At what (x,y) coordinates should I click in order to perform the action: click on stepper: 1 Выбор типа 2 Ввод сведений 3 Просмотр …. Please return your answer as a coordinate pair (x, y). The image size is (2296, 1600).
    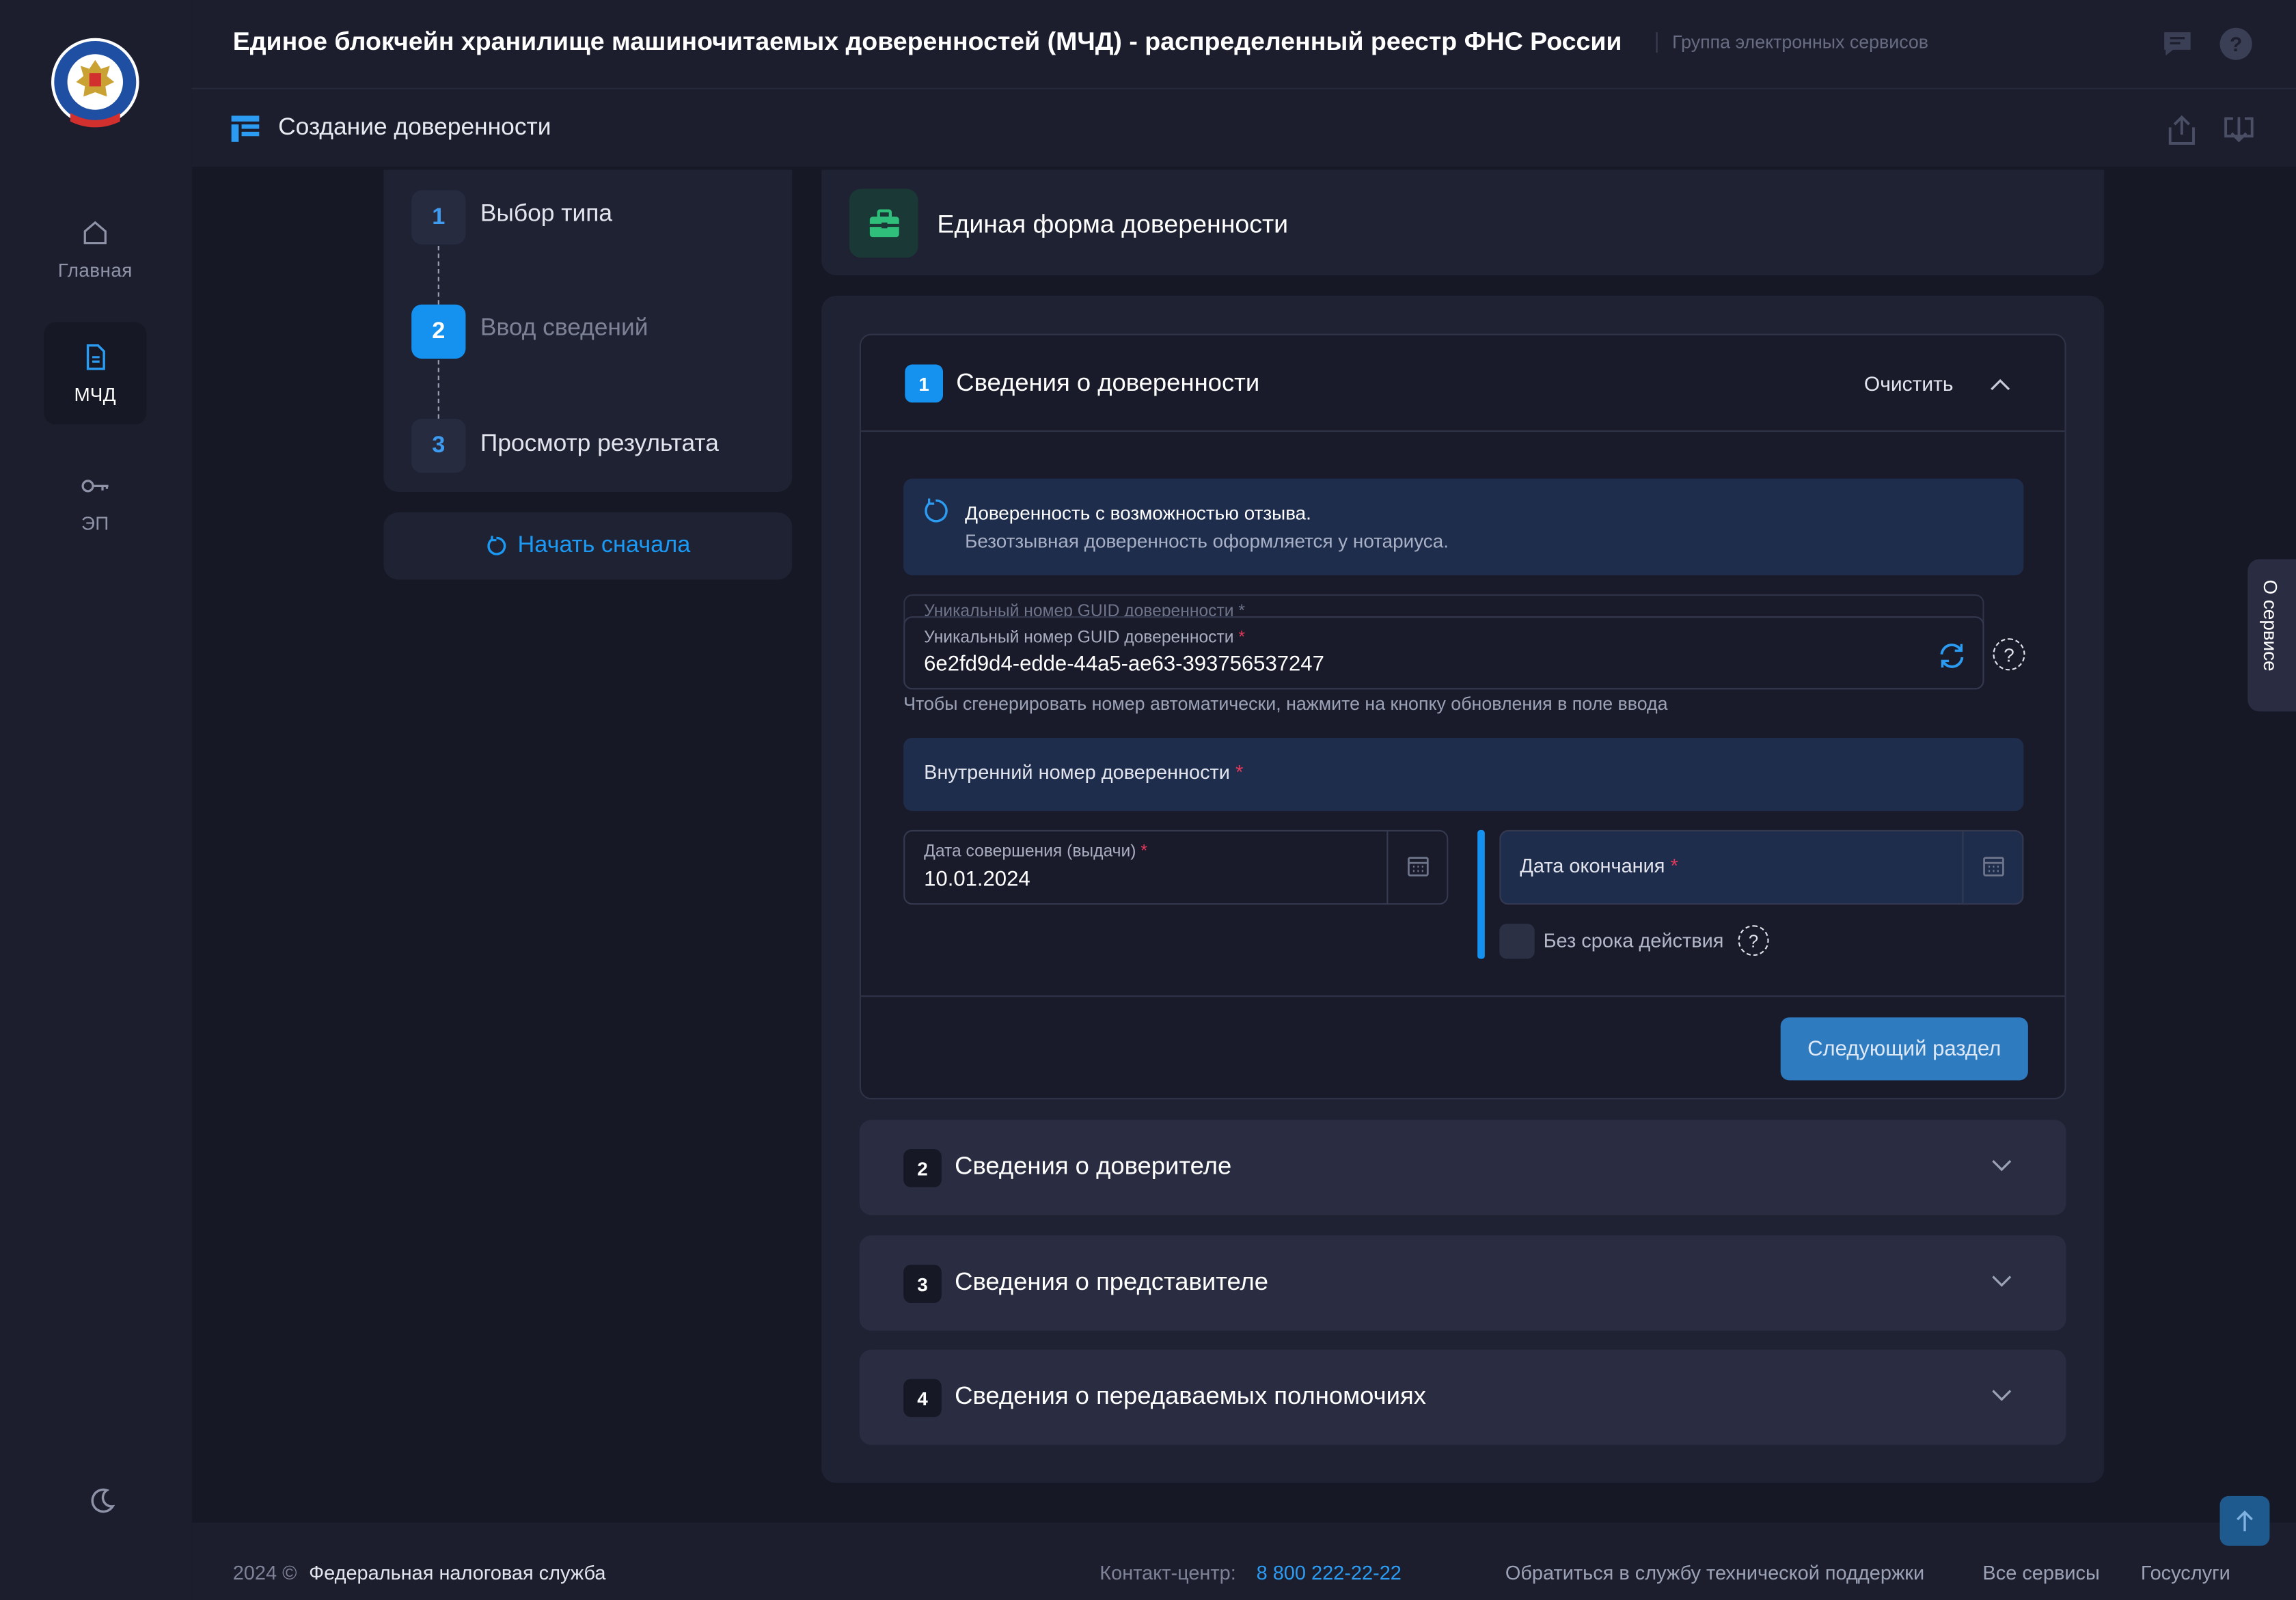
    Looking at the image, I should click on (588, 330).